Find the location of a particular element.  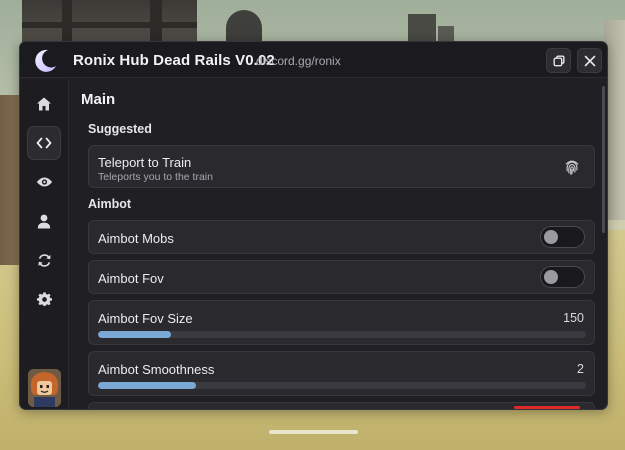

water-tank is located at coordinates (244, 27).